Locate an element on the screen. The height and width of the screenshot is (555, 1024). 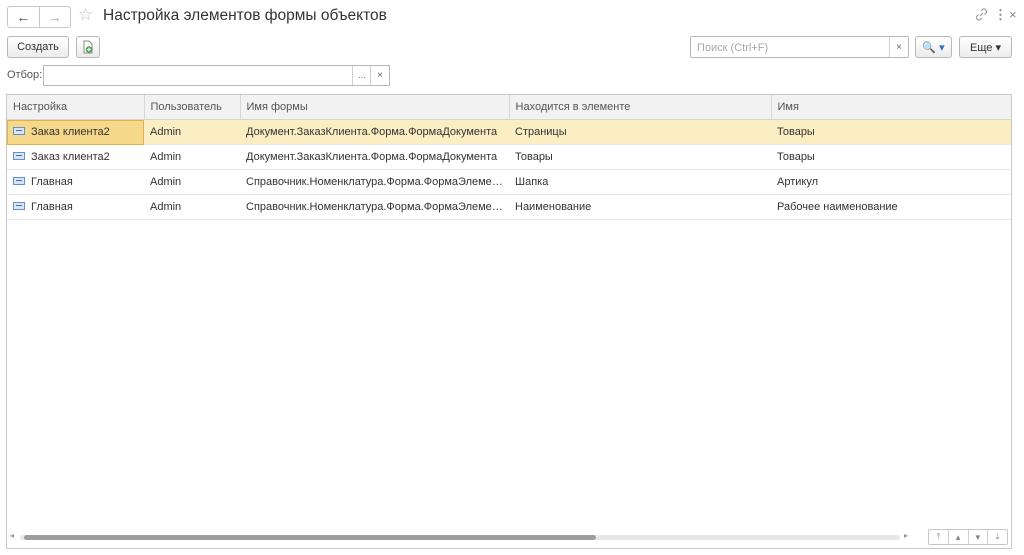
scroll-left-icon: ◂ is located at coordinates (12, 535).